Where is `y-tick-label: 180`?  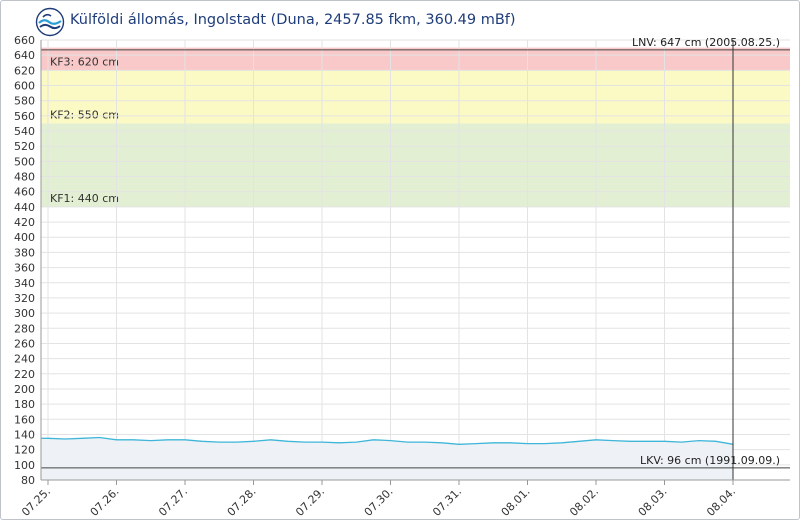
y-tick-label: 180 is located at coordinates (24, 404).